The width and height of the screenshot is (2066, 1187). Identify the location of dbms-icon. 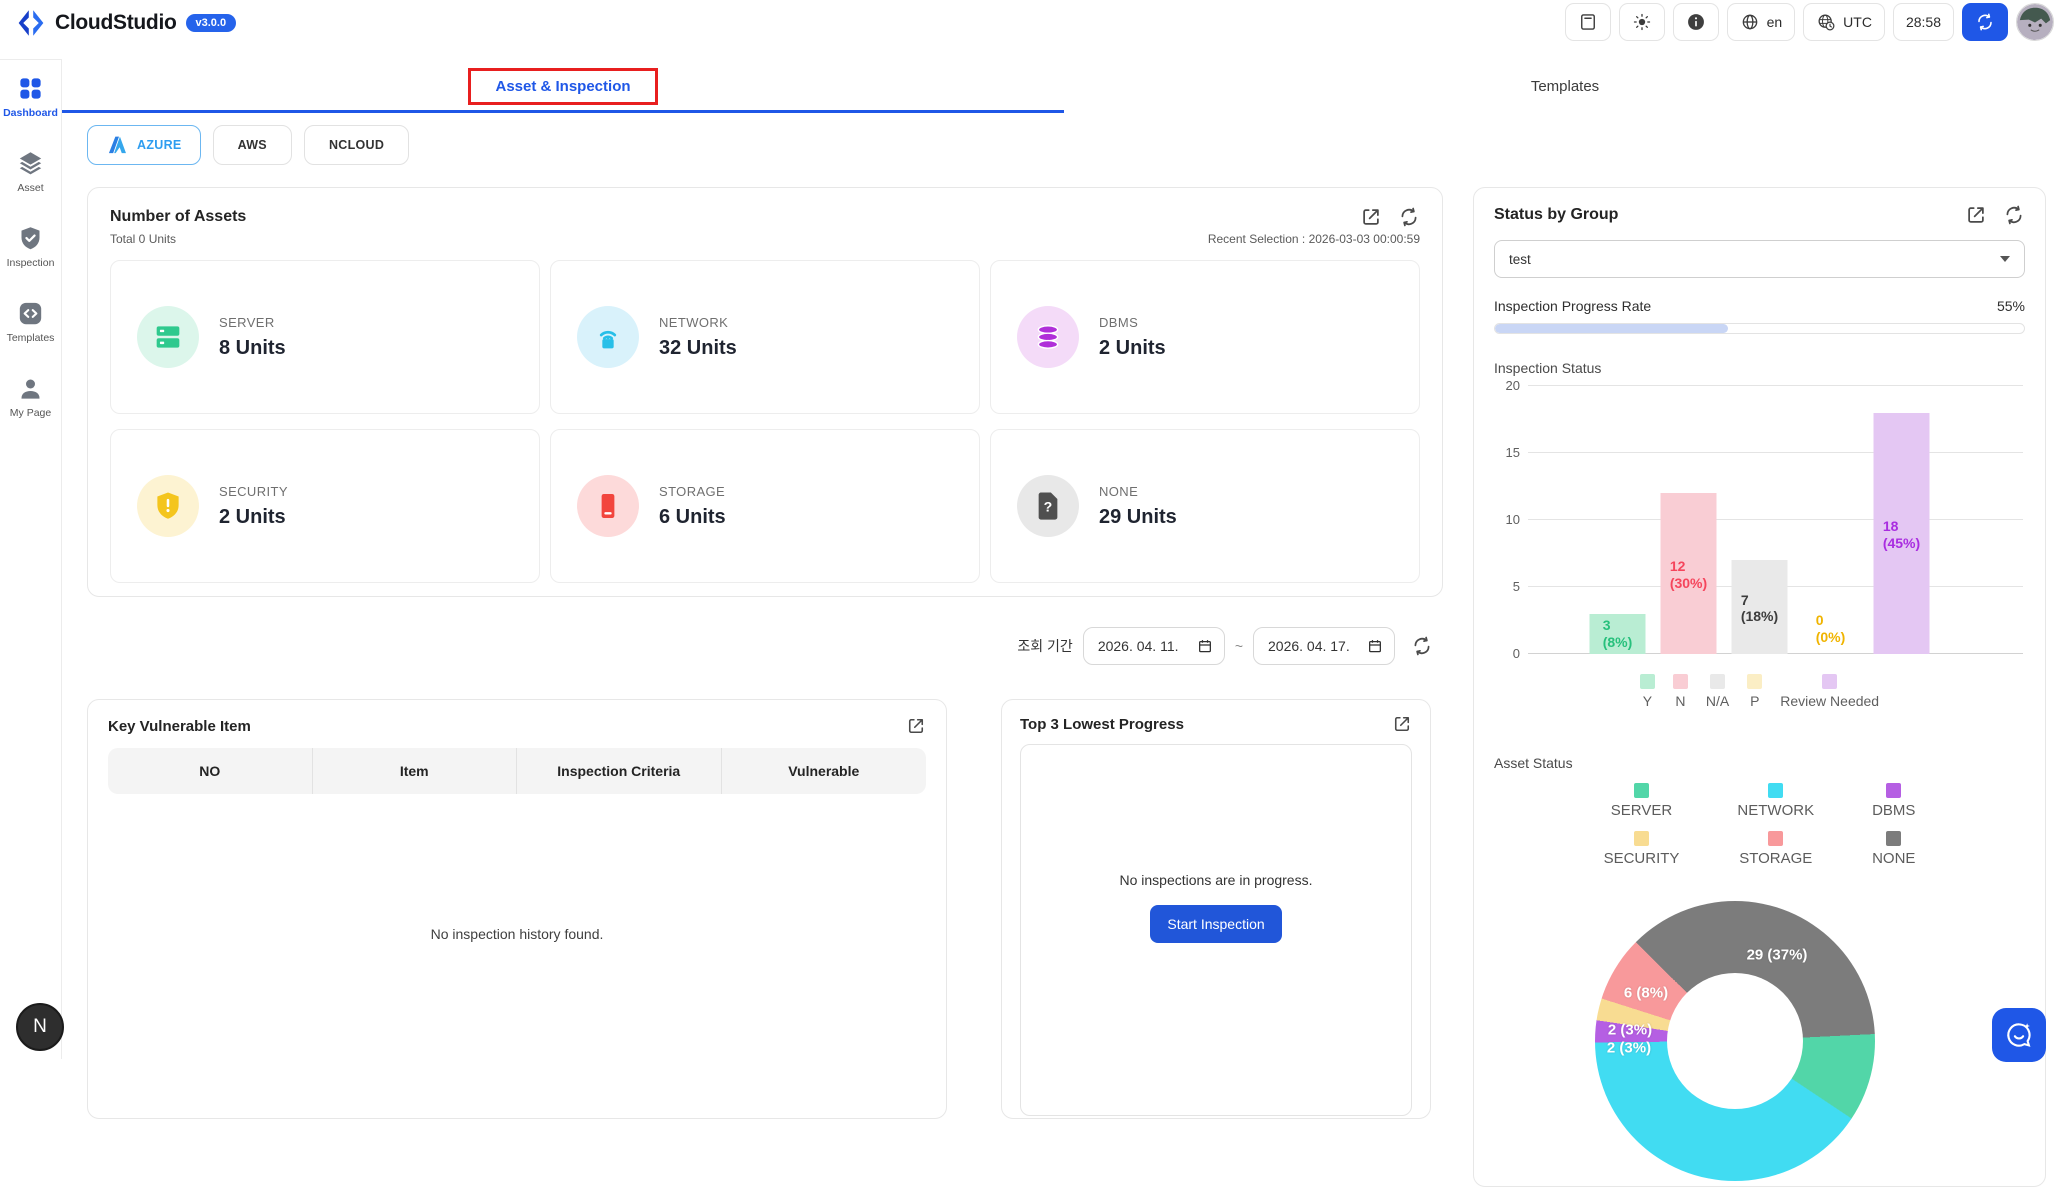
(1048, 337).